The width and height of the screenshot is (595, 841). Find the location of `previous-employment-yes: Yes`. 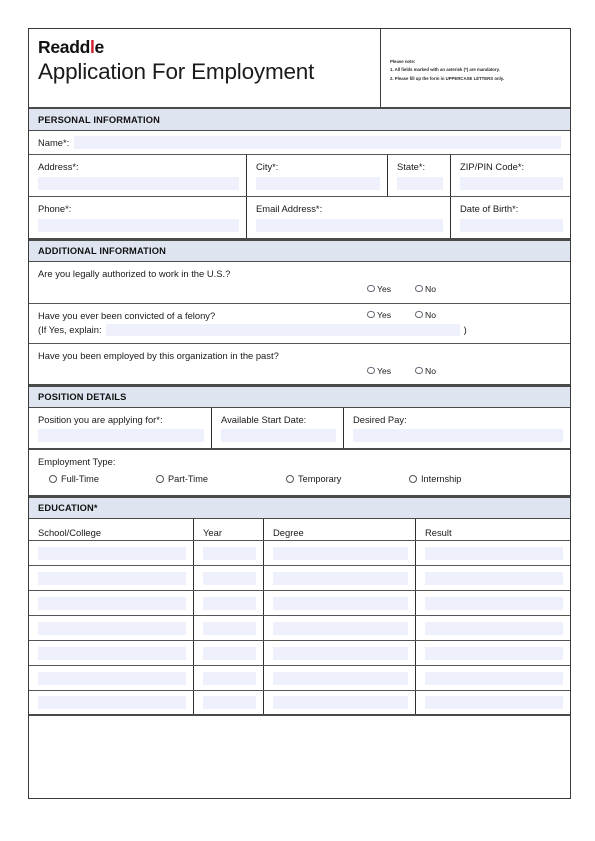

previous-employment-yes: Yes is located at coordinates (379, 371).